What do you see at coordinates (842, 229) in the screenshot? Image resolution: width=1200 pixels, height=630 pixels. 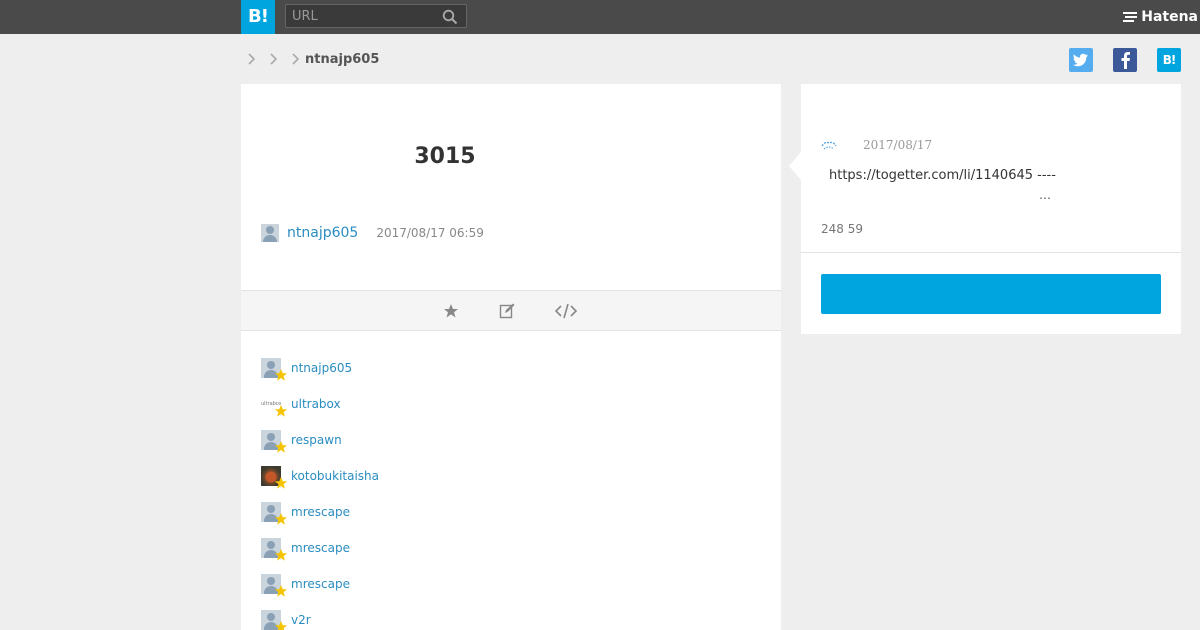 I see `bookmark-counts: 248 59` at bounding box center [842, 229].